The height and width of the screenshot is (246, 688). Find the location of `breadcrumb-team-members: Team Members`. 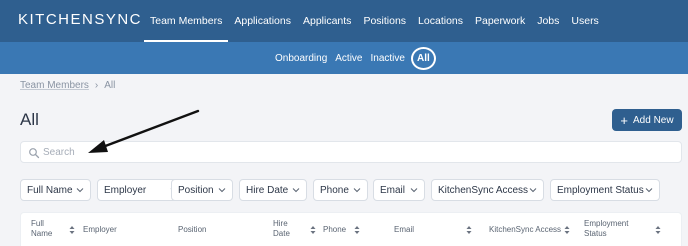

breadcrumb-team-members: Team Members is located at coordinates (54, 85).